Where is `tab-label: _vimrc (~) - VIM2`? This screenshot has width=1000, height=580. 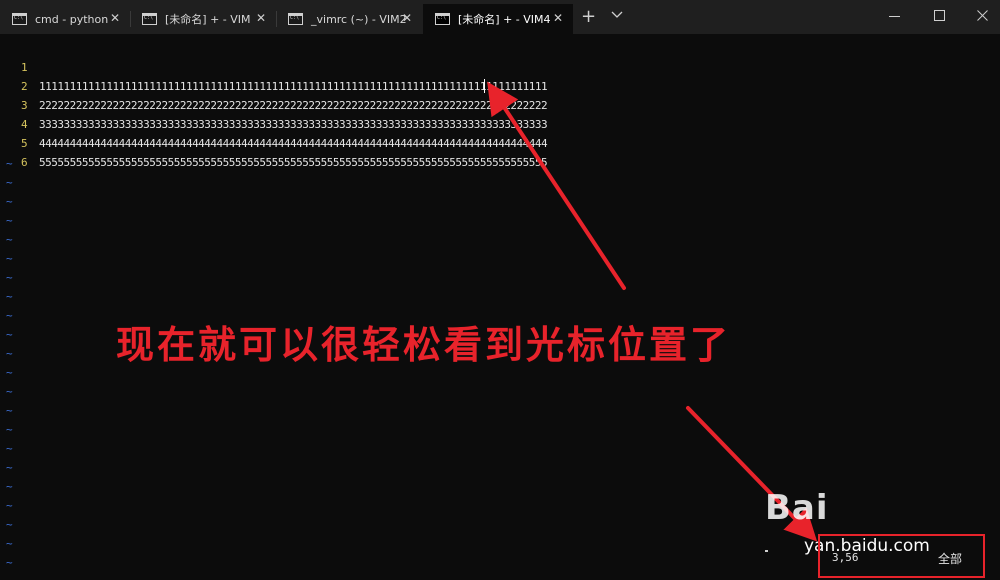
tab-label: _vimrc (~) - VIM2 is located at coordinates (359, 19).